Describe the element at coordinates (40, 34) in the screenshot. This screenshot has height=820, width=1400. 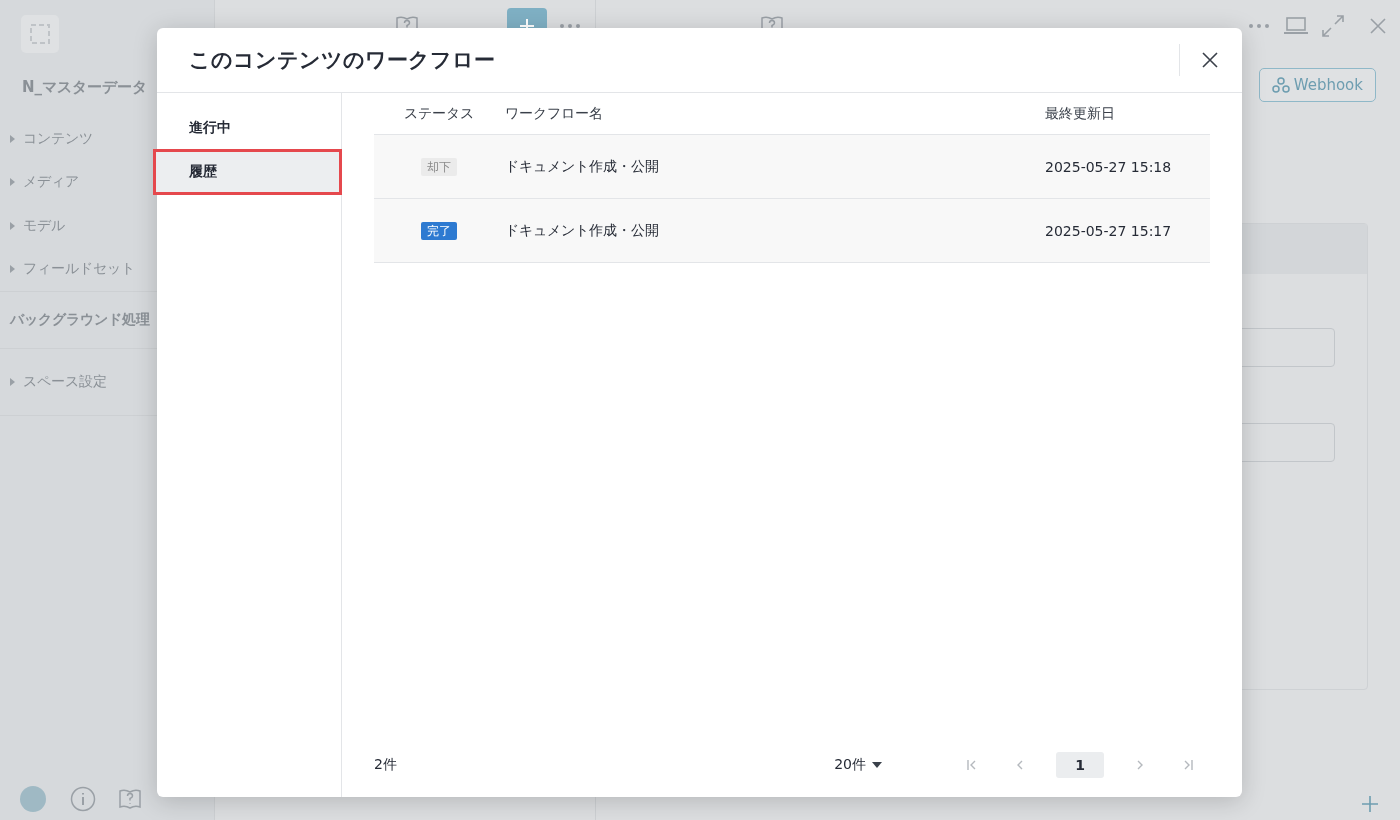
I see `logo-icon` at that location.